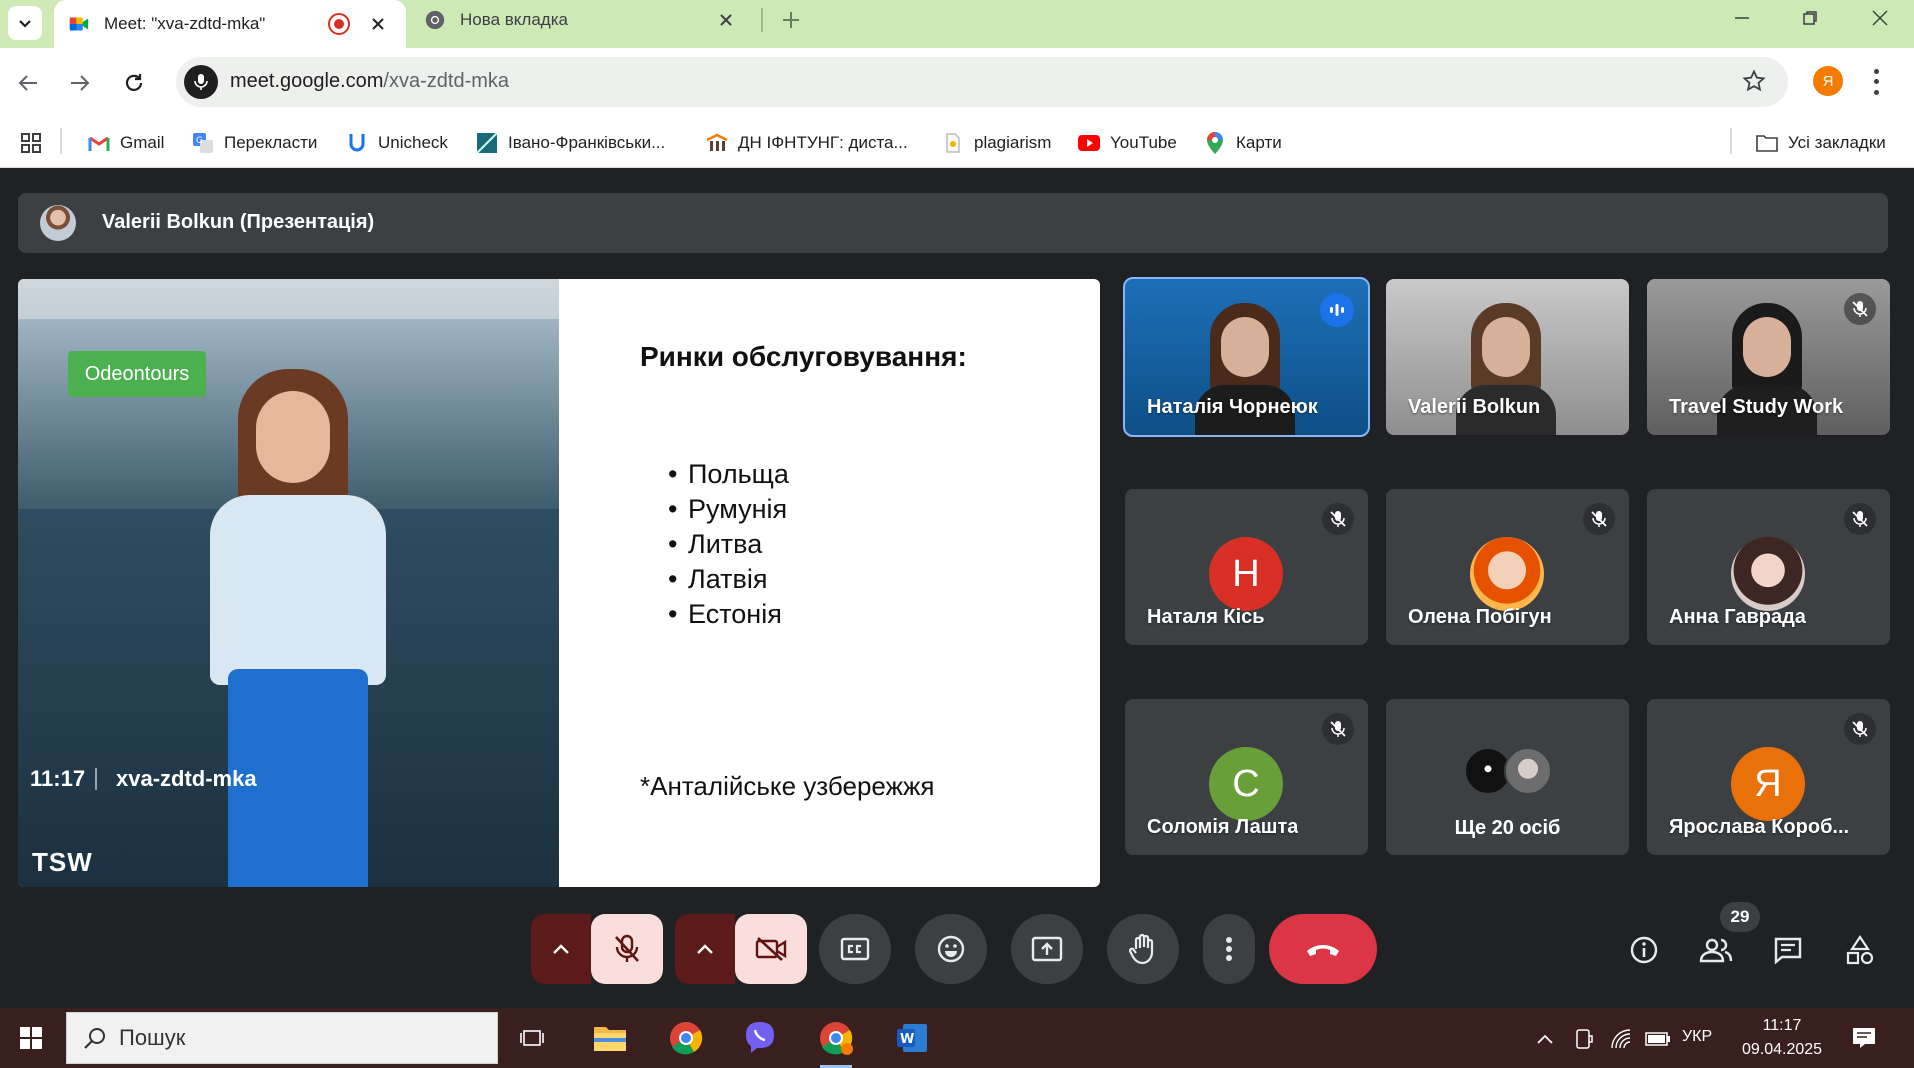  I want to click on device-icon, so click(1584, 1039).